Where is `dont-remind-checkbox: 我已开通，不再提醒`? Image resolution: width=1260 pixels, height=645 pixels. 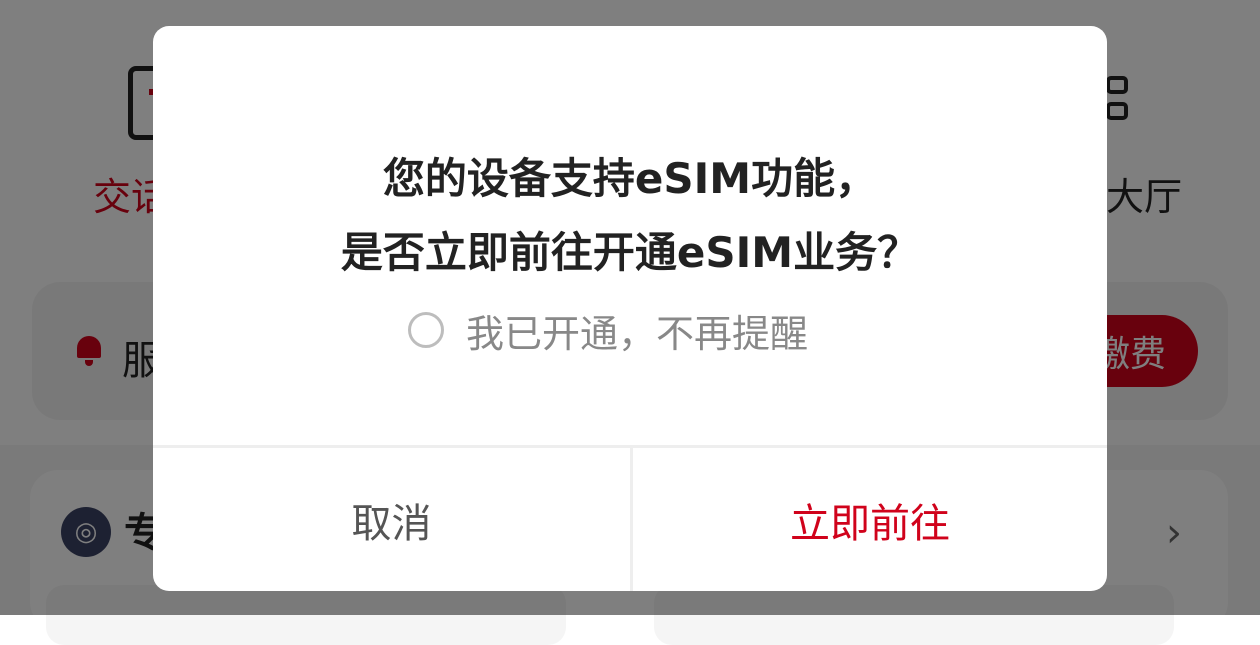
dont-remind-checkbox: 我已开通，不再提醒 is located at coordinates (608, 330).